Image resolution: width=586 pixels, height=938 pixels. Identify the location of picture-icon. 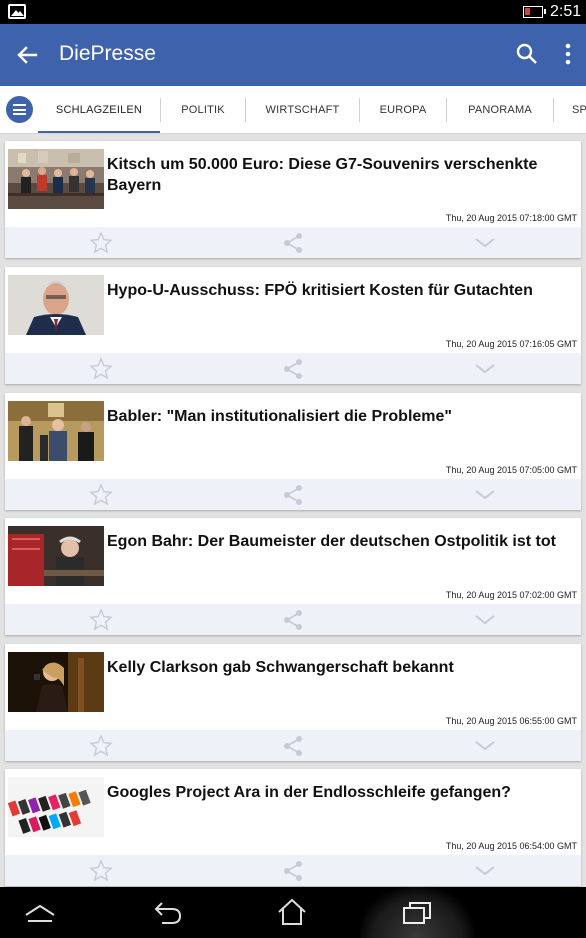
(17, 11).